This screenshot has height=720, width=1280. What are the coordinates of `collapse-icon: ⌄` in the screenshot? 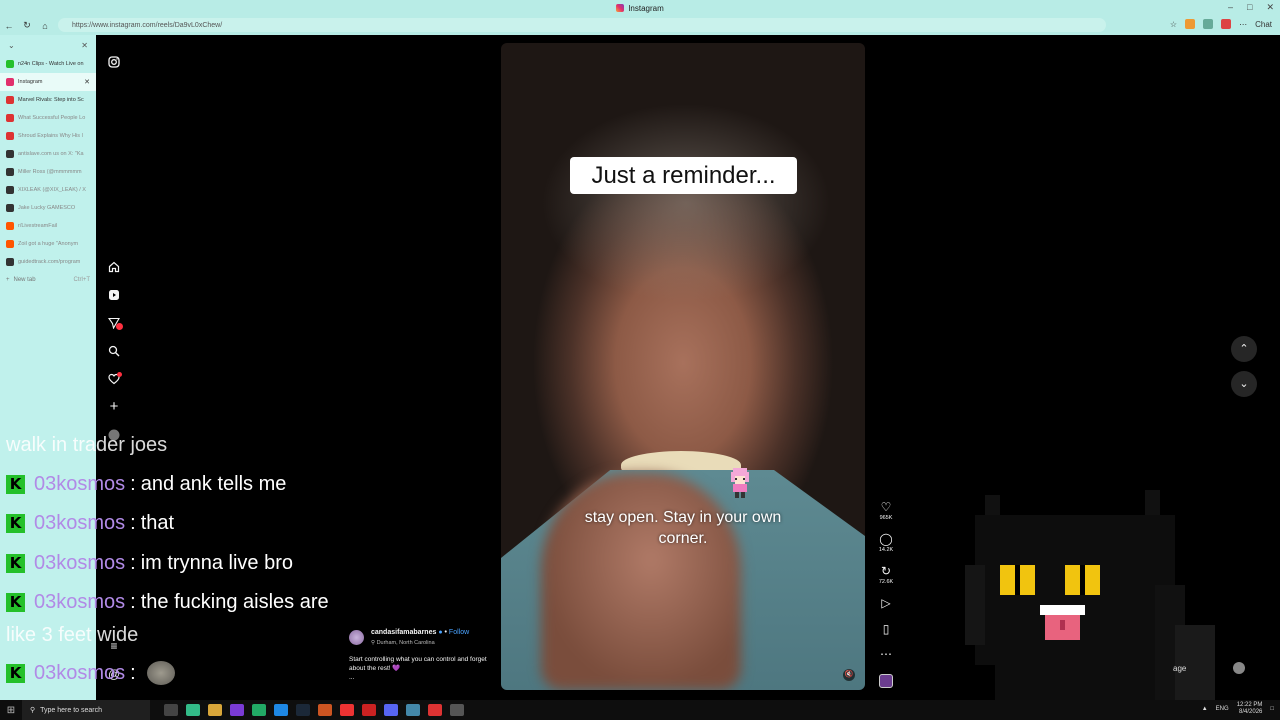 It's located at (11, 45).